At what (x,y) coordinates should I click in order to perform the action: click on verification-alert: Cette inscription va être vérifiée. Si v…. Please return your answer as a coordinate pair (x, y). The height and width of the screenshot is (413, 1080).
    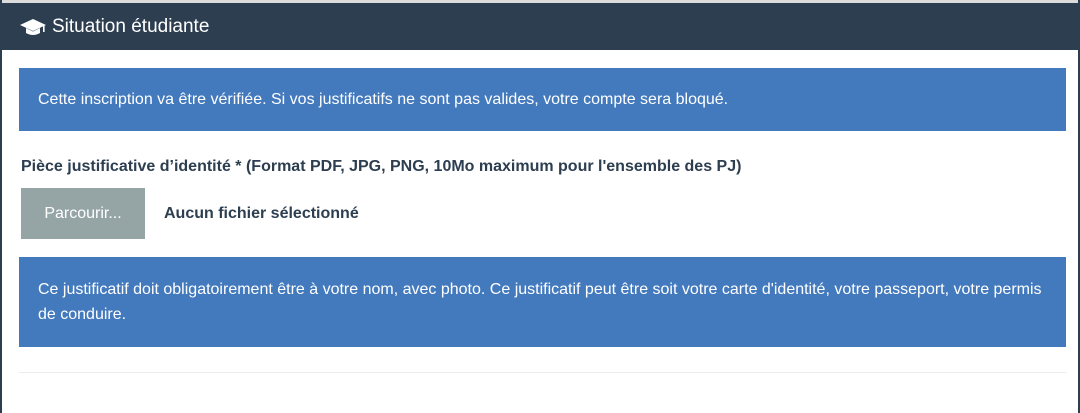
    Looking at the image, I should click on (542, 99).